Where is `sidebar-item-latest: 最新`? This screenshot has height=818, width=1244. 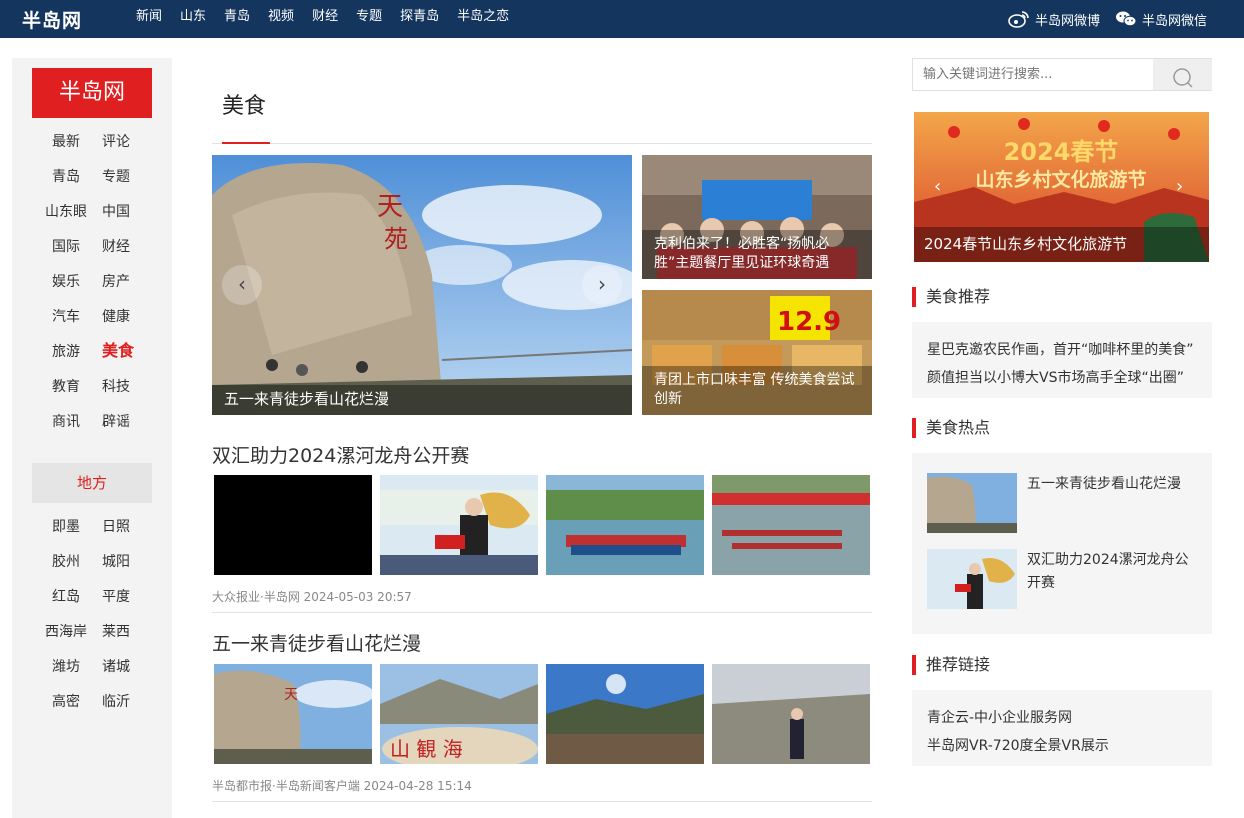 sidebar-item-latest: 最新 is located at coordinates (66, 142).